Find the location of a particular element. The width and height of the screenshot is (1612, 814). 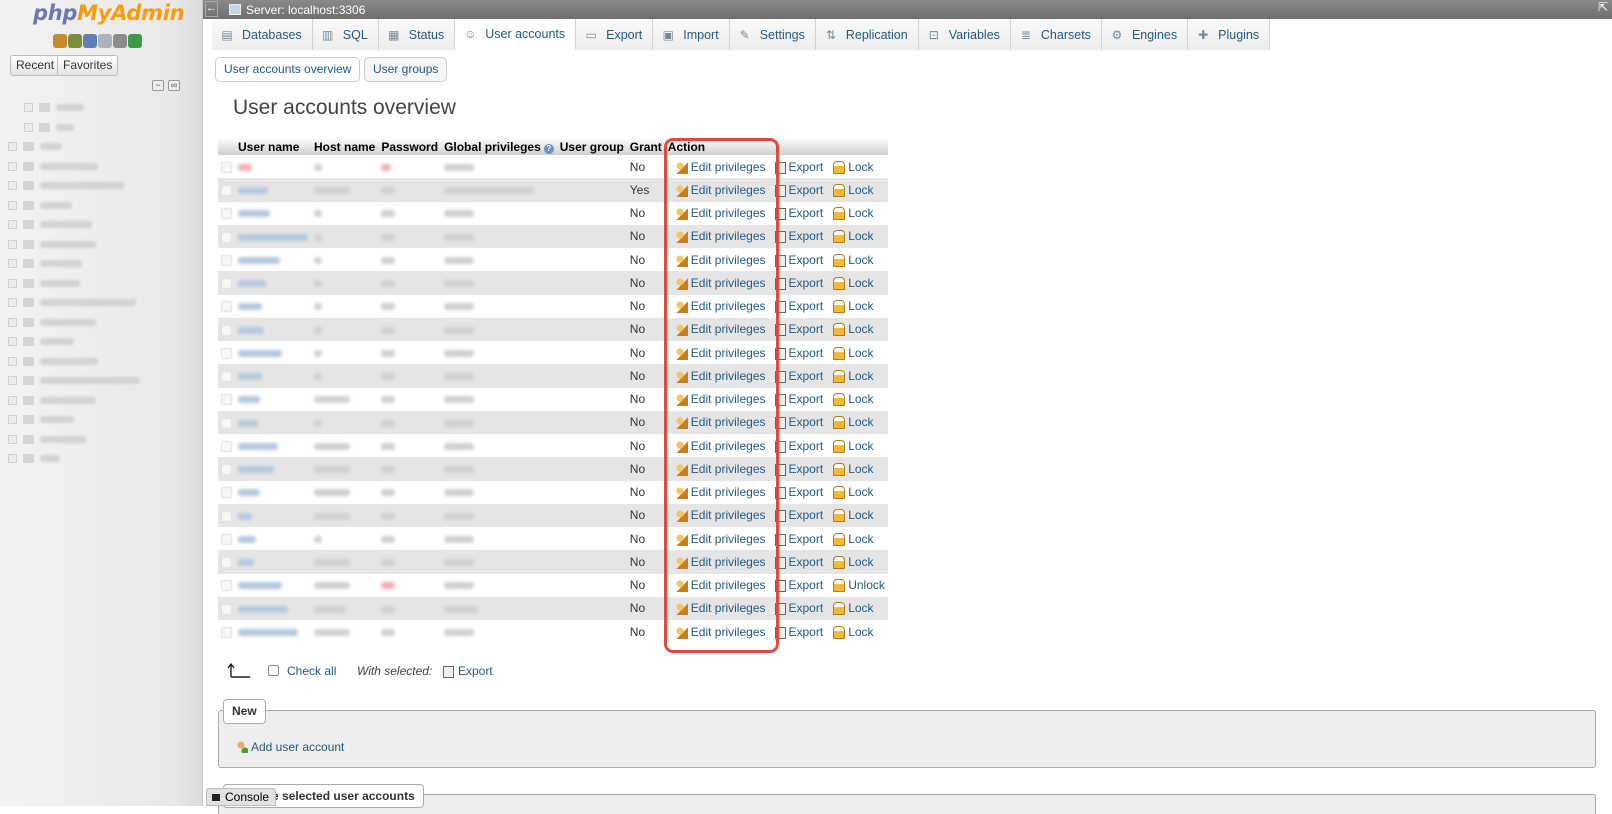

tab-engines: ⚙ Engines is located at coordinates (1145, 34).